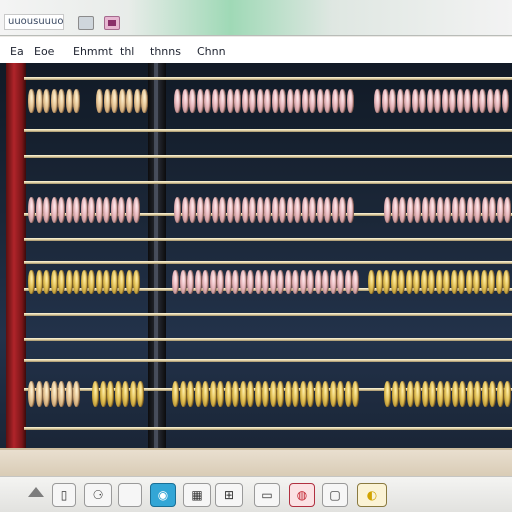 The image size is (512, 512). Describe the element at coordinates (17, 51) in the screenshot. I see `menu-item-1: Ea` at that location.